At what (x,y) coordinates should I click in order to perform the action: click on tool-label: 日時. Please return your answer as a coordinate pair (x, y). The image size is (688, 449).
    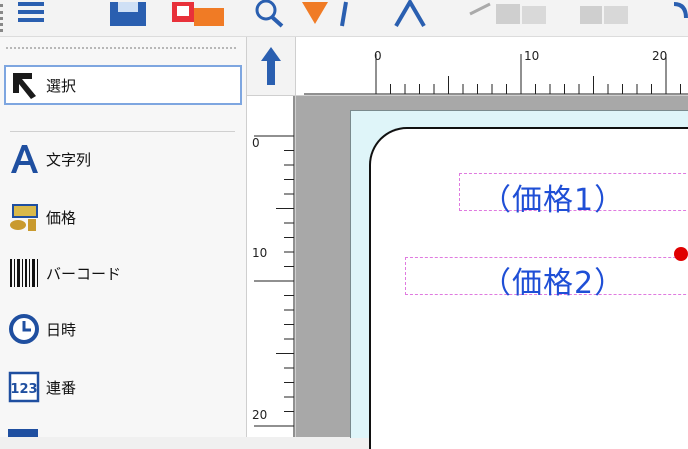
    Looking at the image, I should click on (61, 329).